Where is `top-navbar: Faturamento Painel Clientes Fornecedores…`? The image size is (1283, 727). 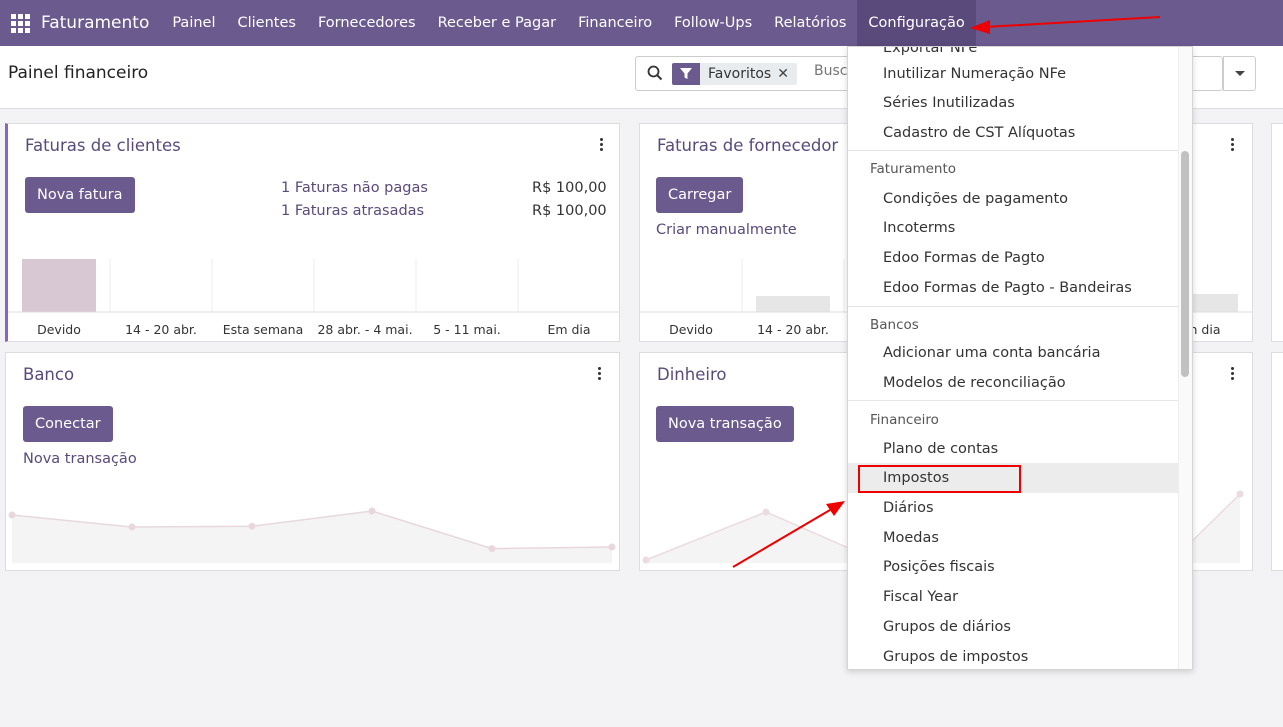 top-navbar: Faturamento Painel Clientes Fornecedores… is located at coordinates (641, 23).